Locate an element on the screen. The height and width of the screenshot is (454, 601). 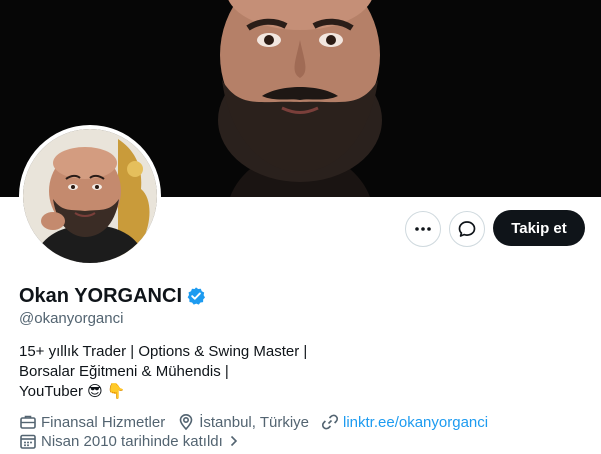
bio-line: Borsalar Eğitmeni & Mühendis | is located at coordinates (124, 371).